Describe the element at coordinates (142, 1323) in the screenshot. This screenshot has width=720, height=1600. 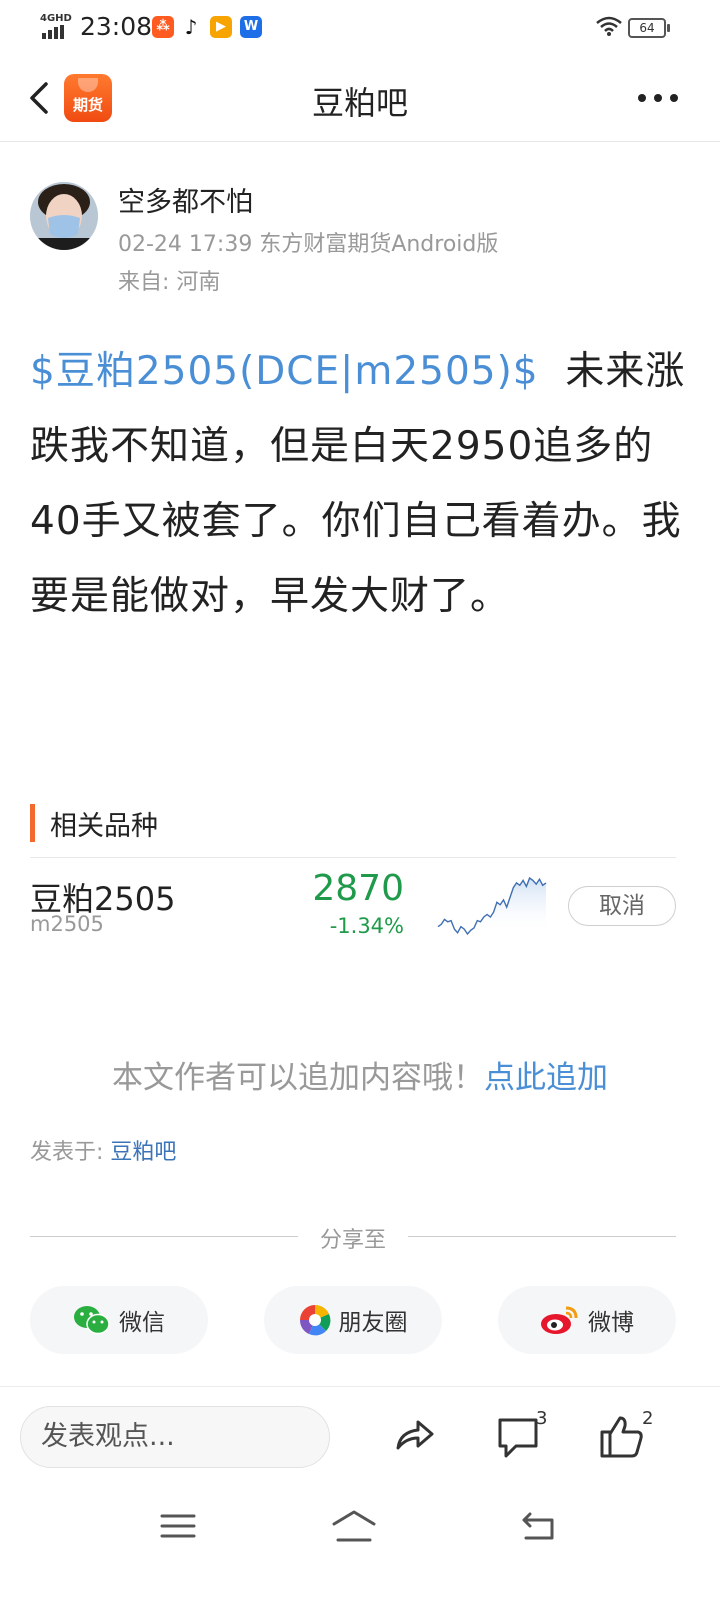
I see `share-wechat-label: 微信` at that location.